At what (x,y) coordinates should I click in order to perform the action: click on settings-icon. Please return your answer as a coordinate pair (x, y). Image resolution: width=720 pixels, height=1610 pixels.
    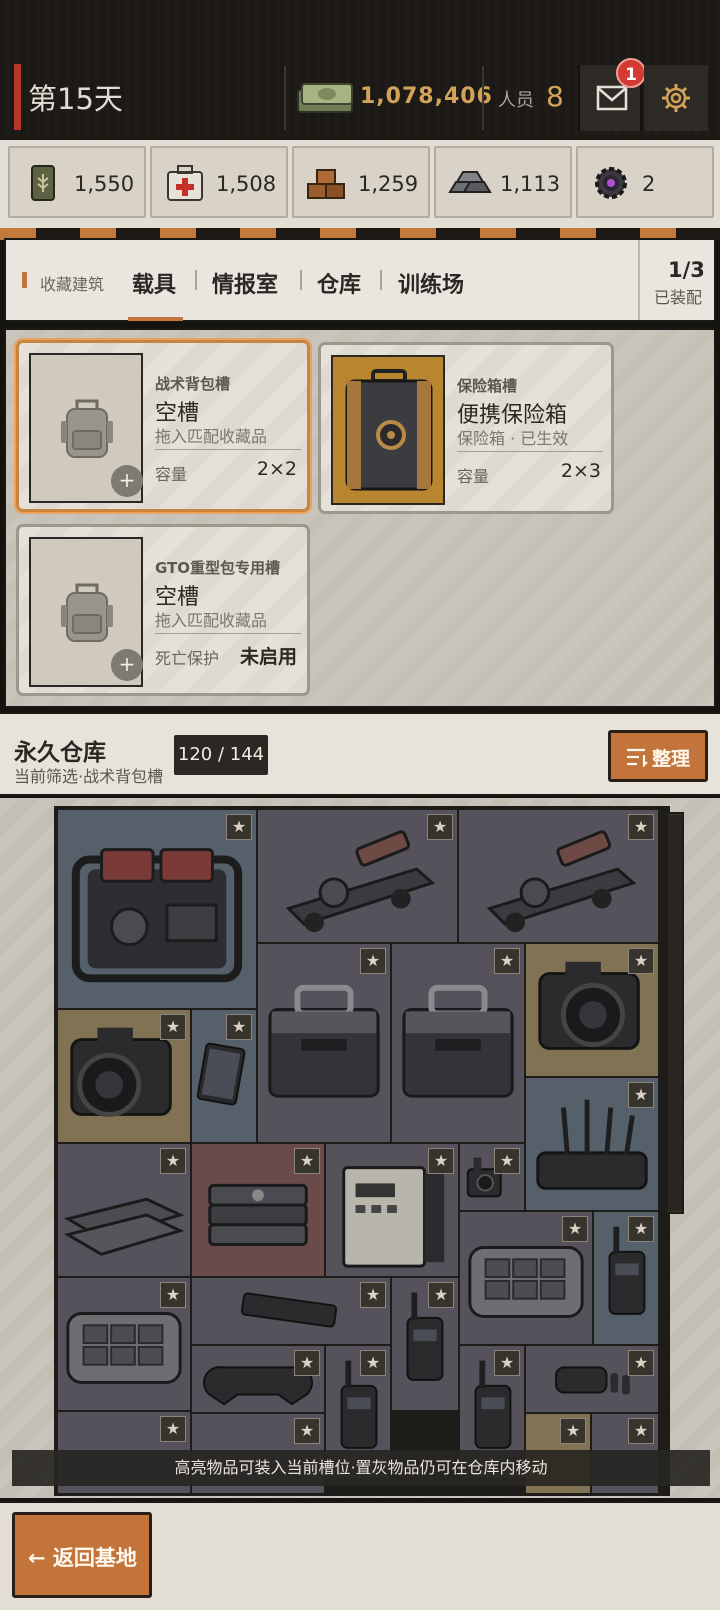
    Looking at the image, I should click on (676, 98).